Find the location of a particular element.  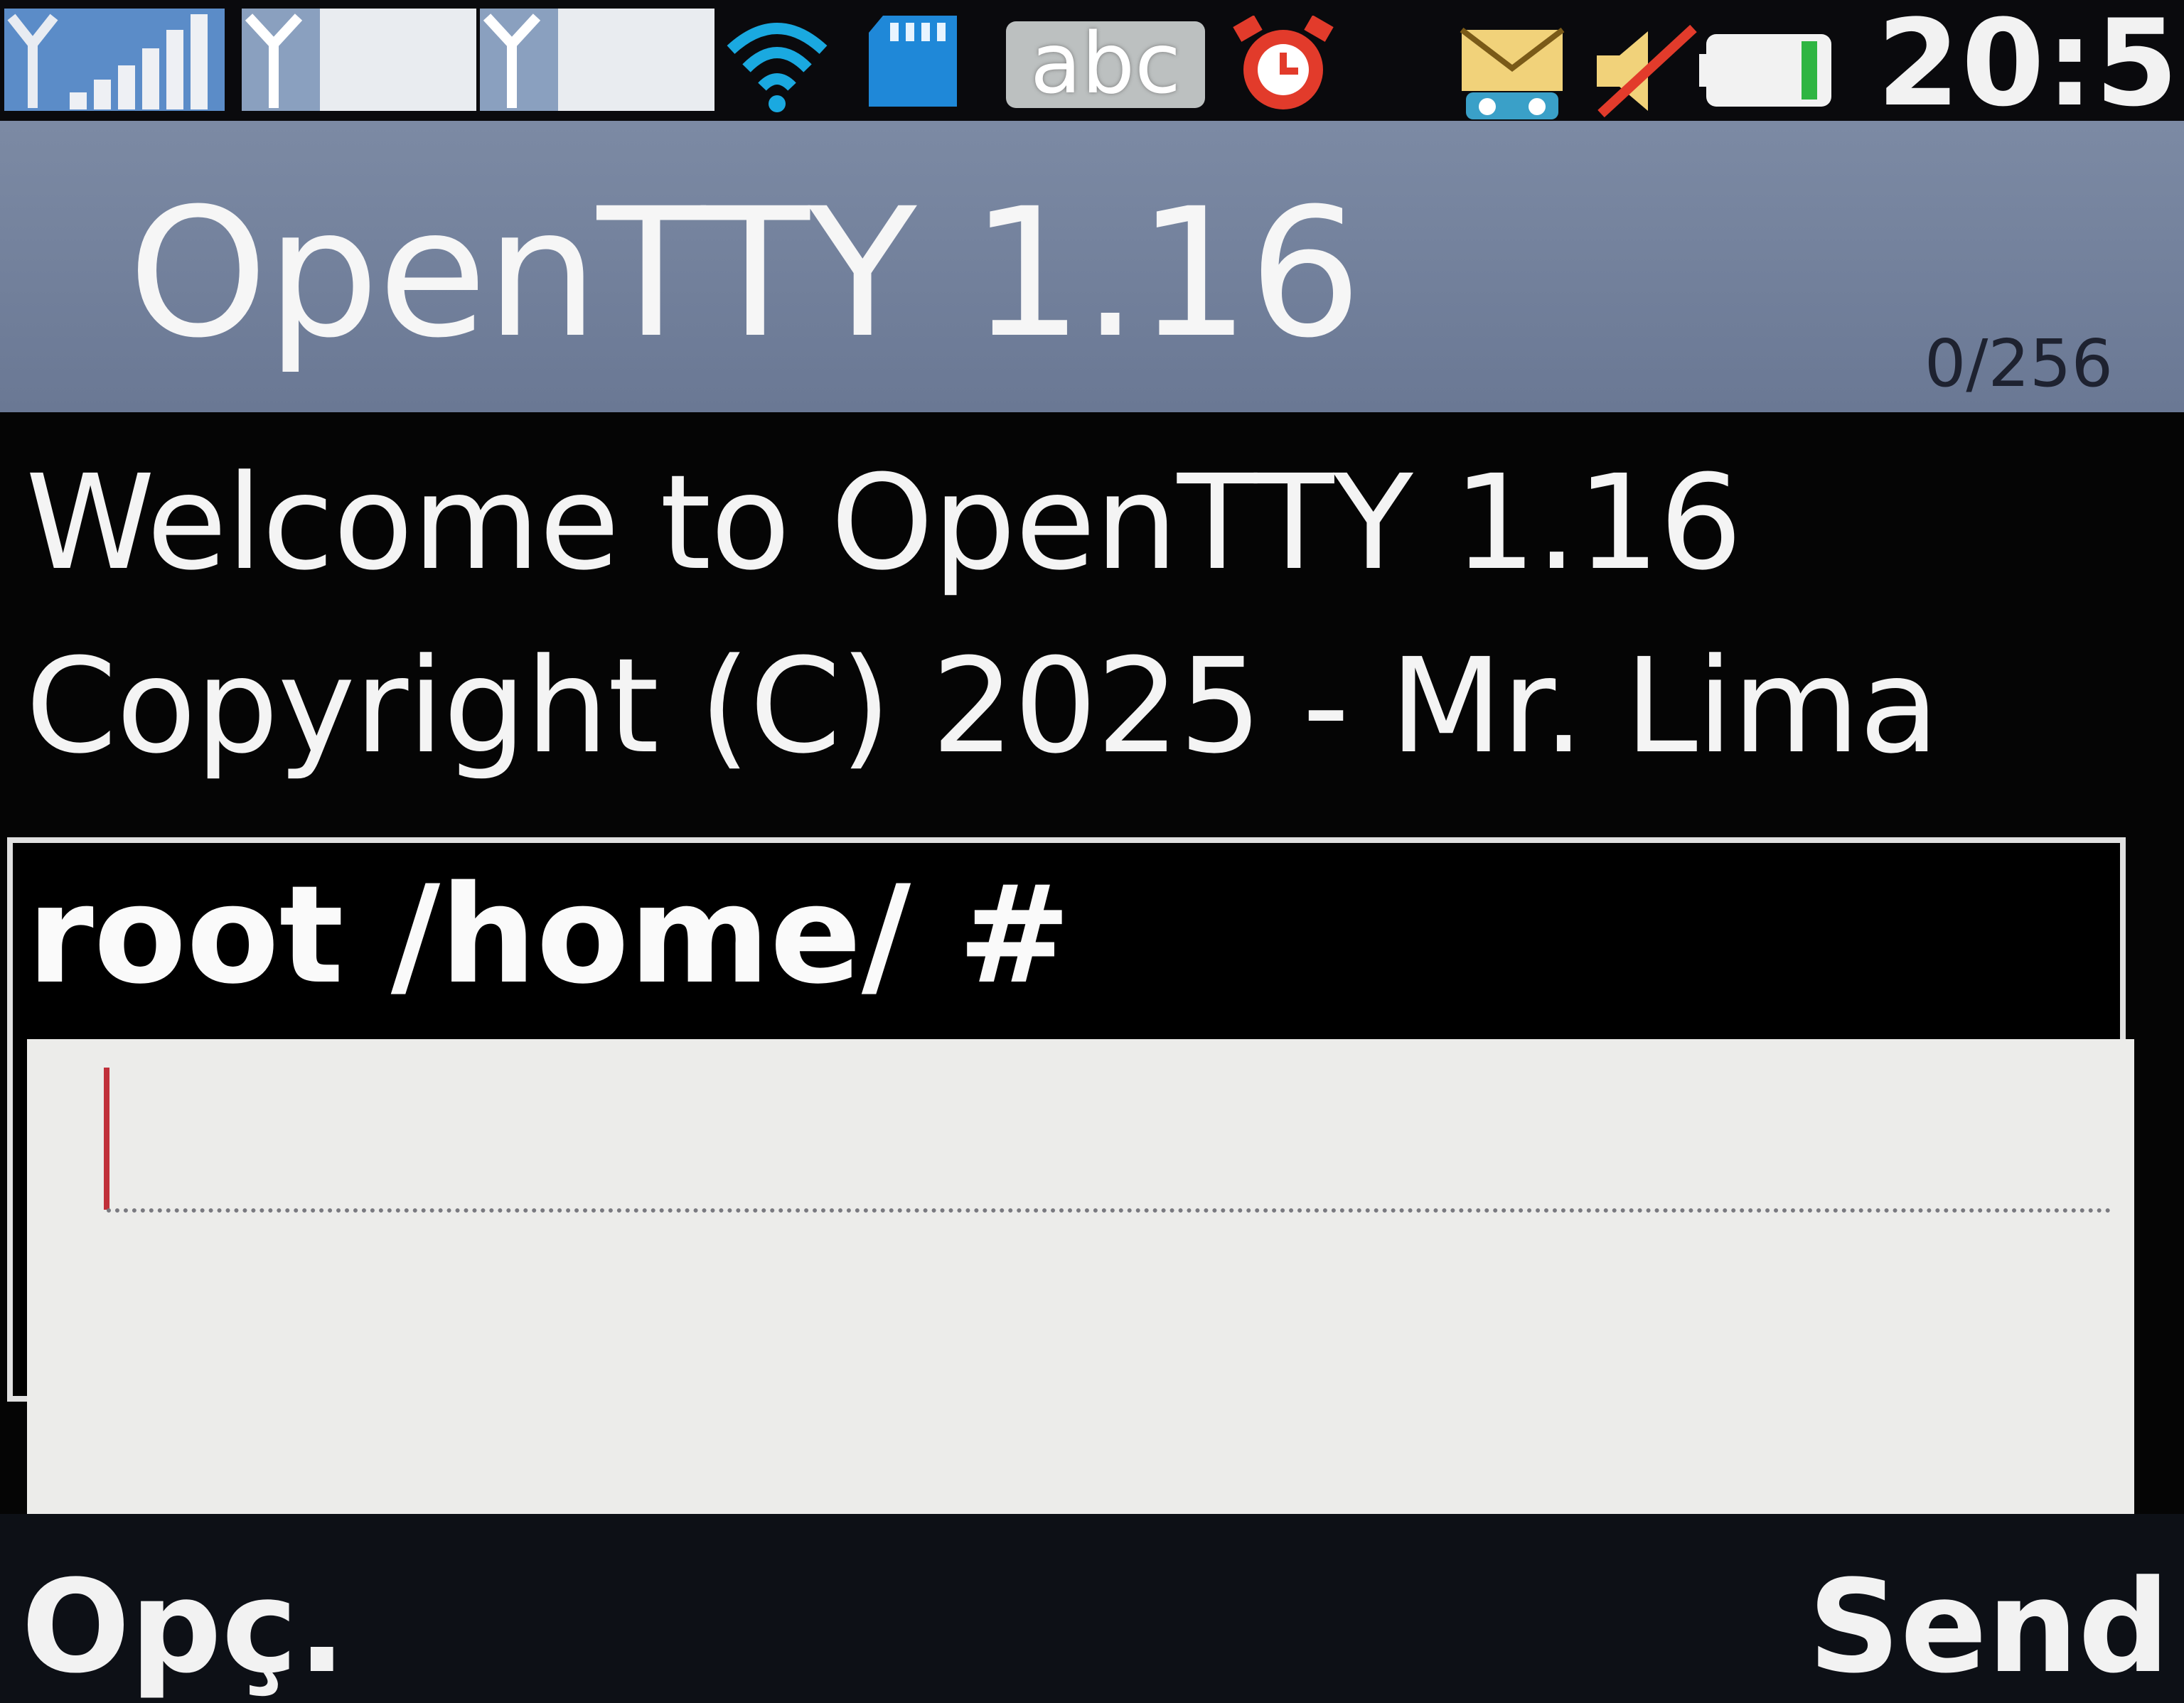

send-softkey: Send is located at coordinates (1989, 1628).